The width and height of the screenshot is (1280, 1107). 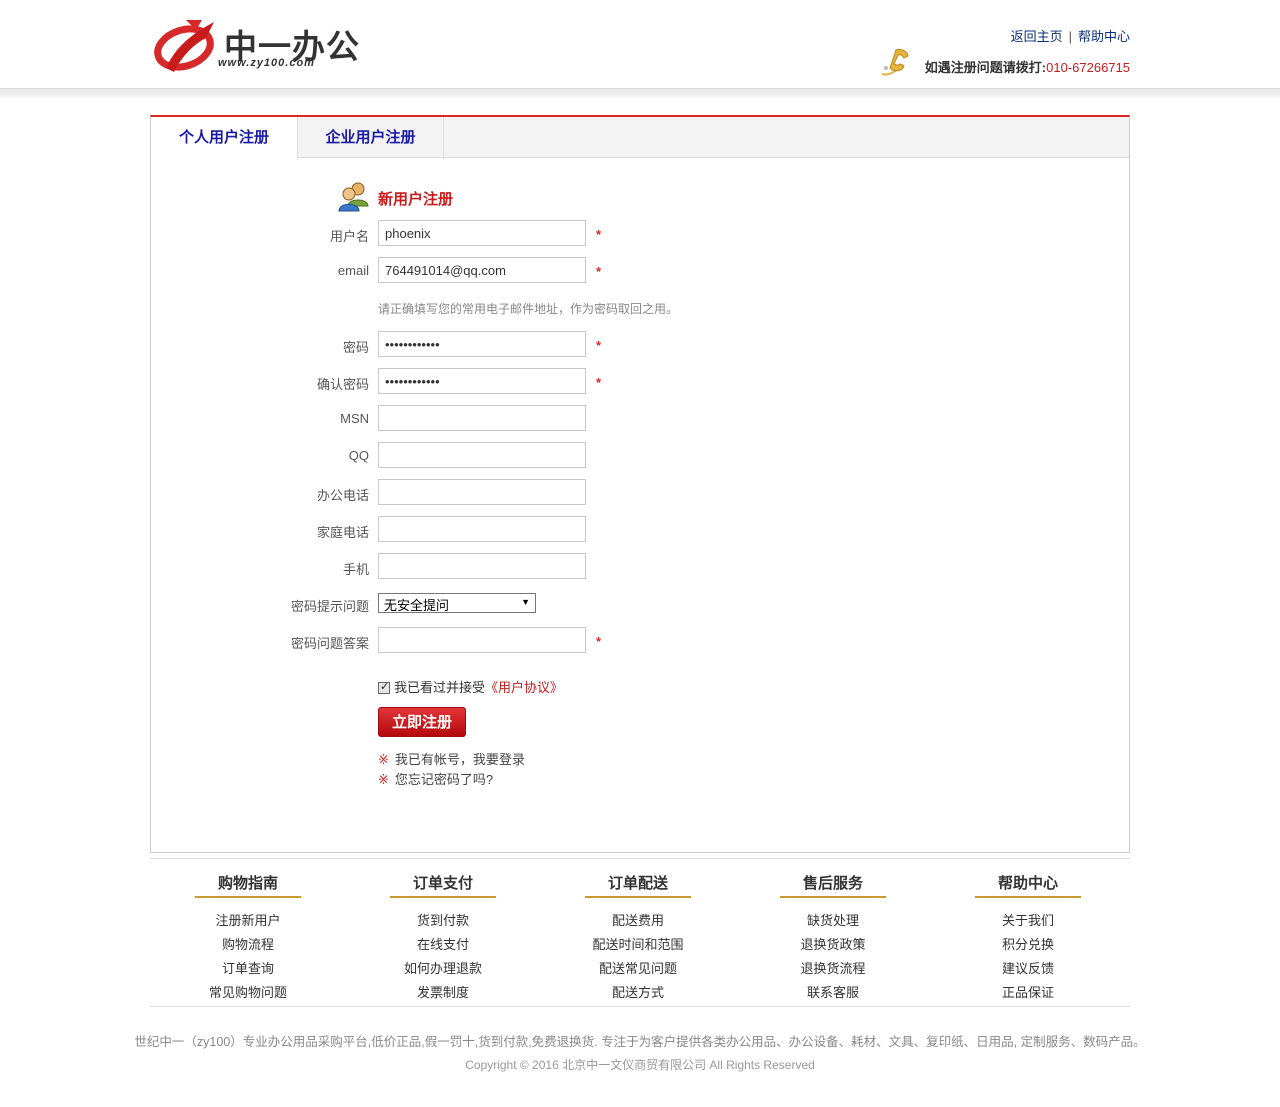 I want to click on footer-link: 关于我们, so click(x=1028, y=919).